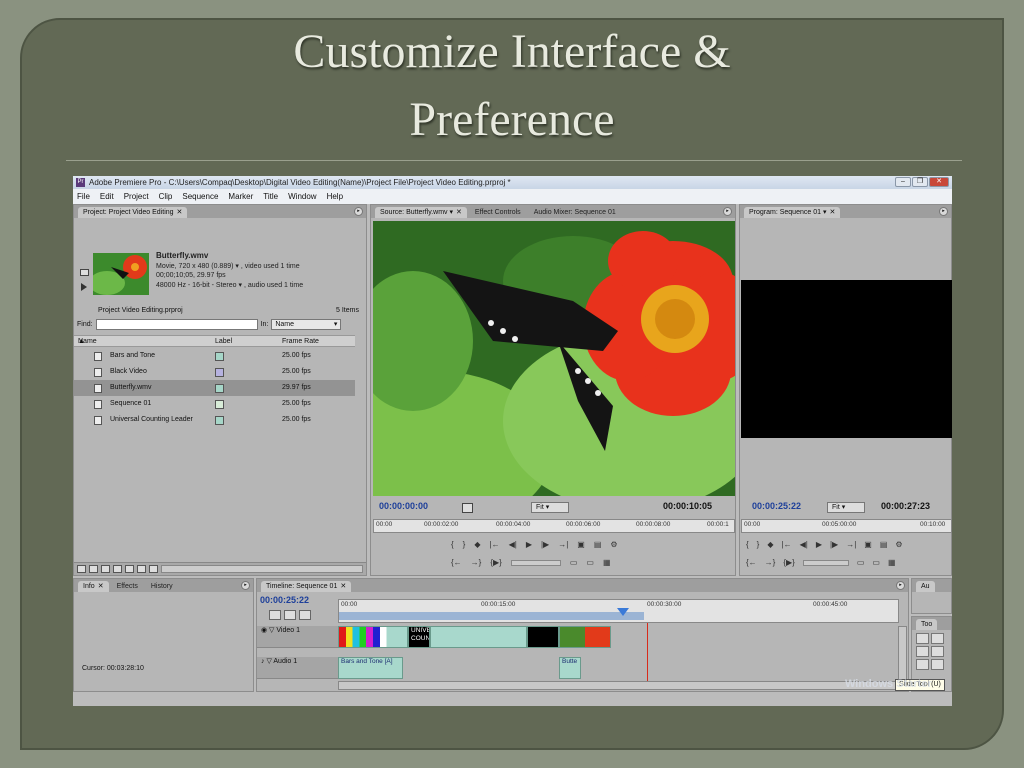 The image size is (1024, 768). What do you see at coordinates (129, 569) in the screenshot?
I see `new-bin-icon` at bounding box center [129, 569].